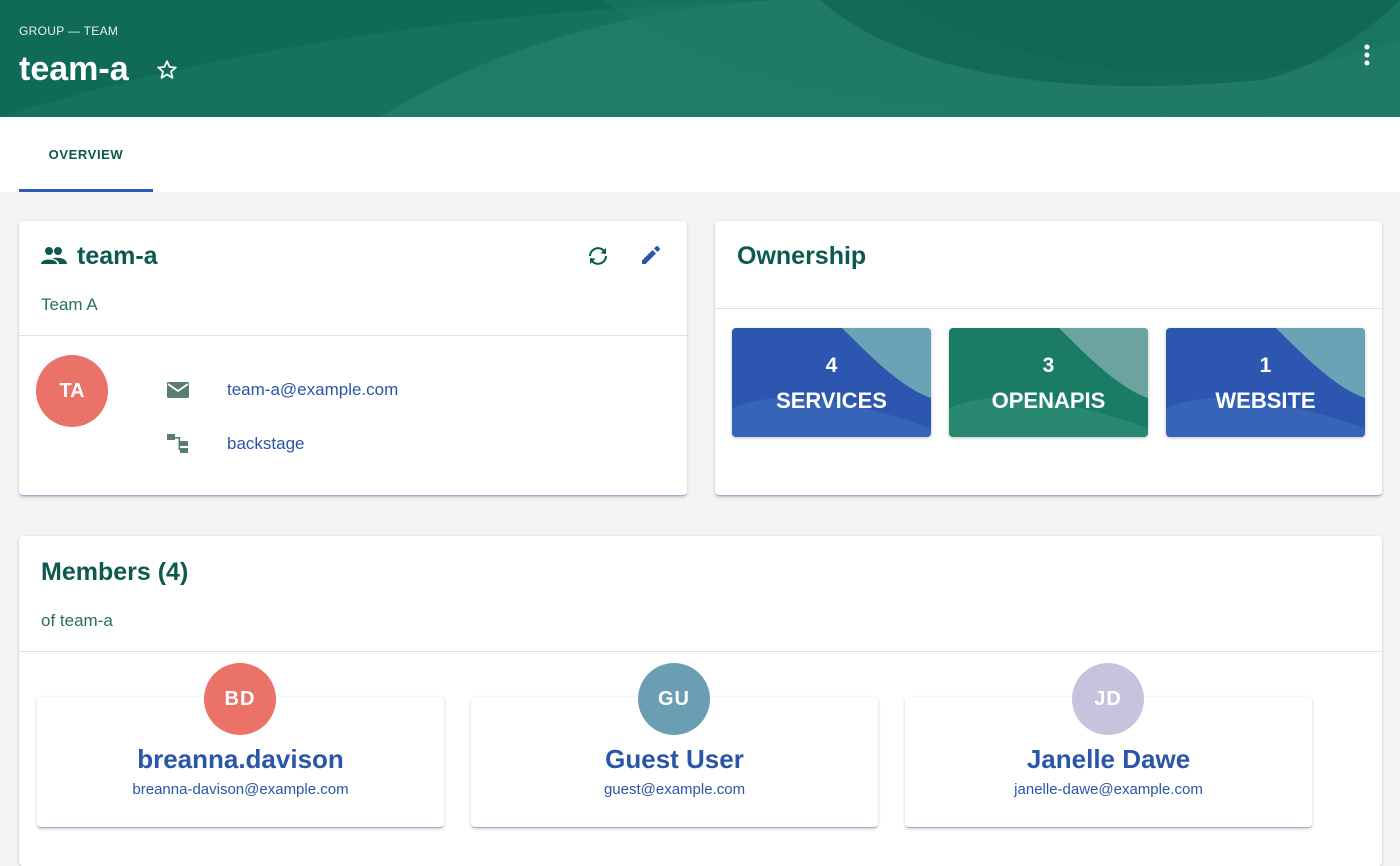  Describe the element at coordinates (115, 572) in the screenshot. I see `members-title: Members (4)` at that location.